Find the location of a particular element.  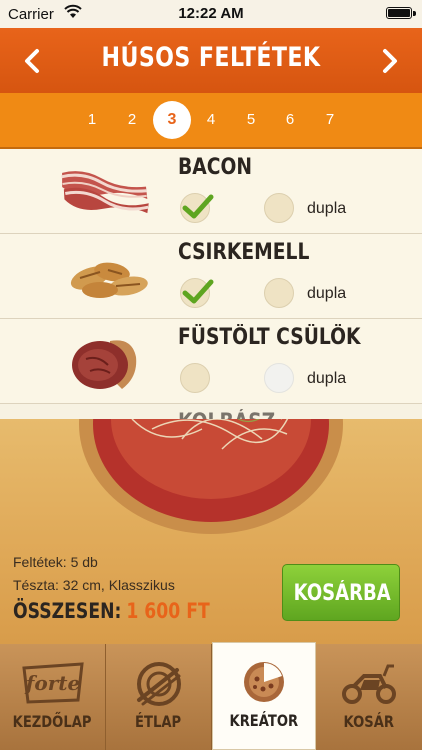

tab-creator: KREÁTOR is located at coordinates (264, 696).